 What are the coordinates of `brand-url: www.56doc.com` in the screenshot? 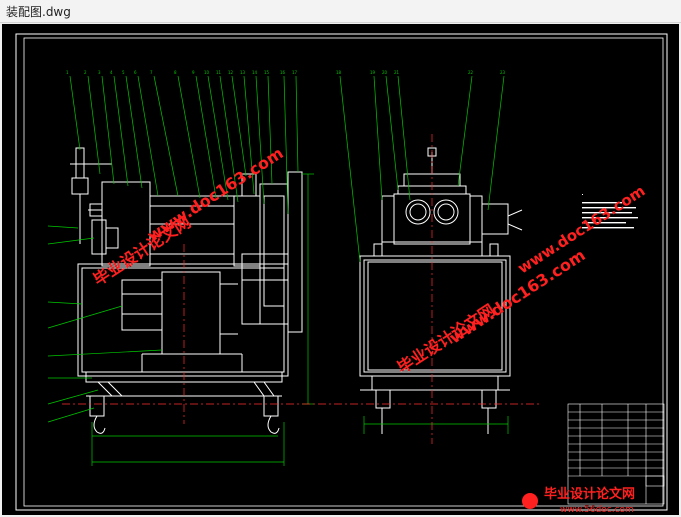 It's located at (597, 510).